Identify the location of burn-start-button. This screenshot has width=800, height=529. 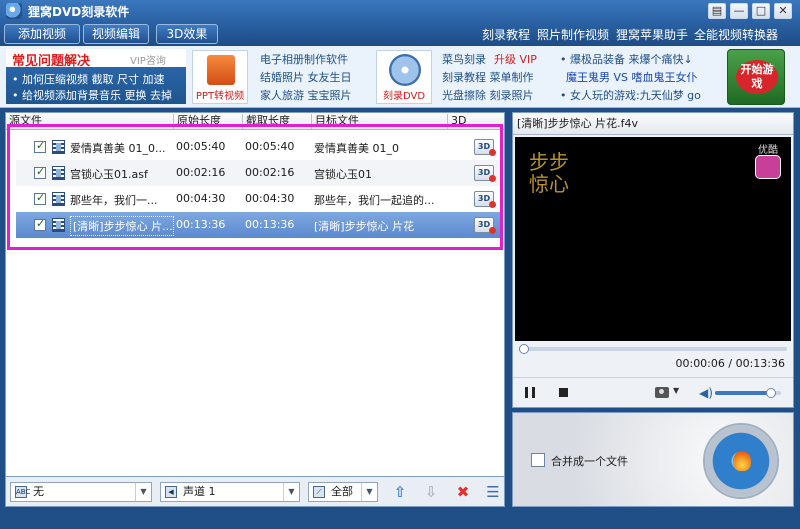
(741, 461).